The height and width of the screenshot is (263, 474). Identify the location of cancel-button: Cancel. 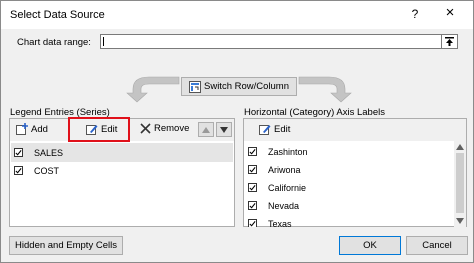
(437, 245).